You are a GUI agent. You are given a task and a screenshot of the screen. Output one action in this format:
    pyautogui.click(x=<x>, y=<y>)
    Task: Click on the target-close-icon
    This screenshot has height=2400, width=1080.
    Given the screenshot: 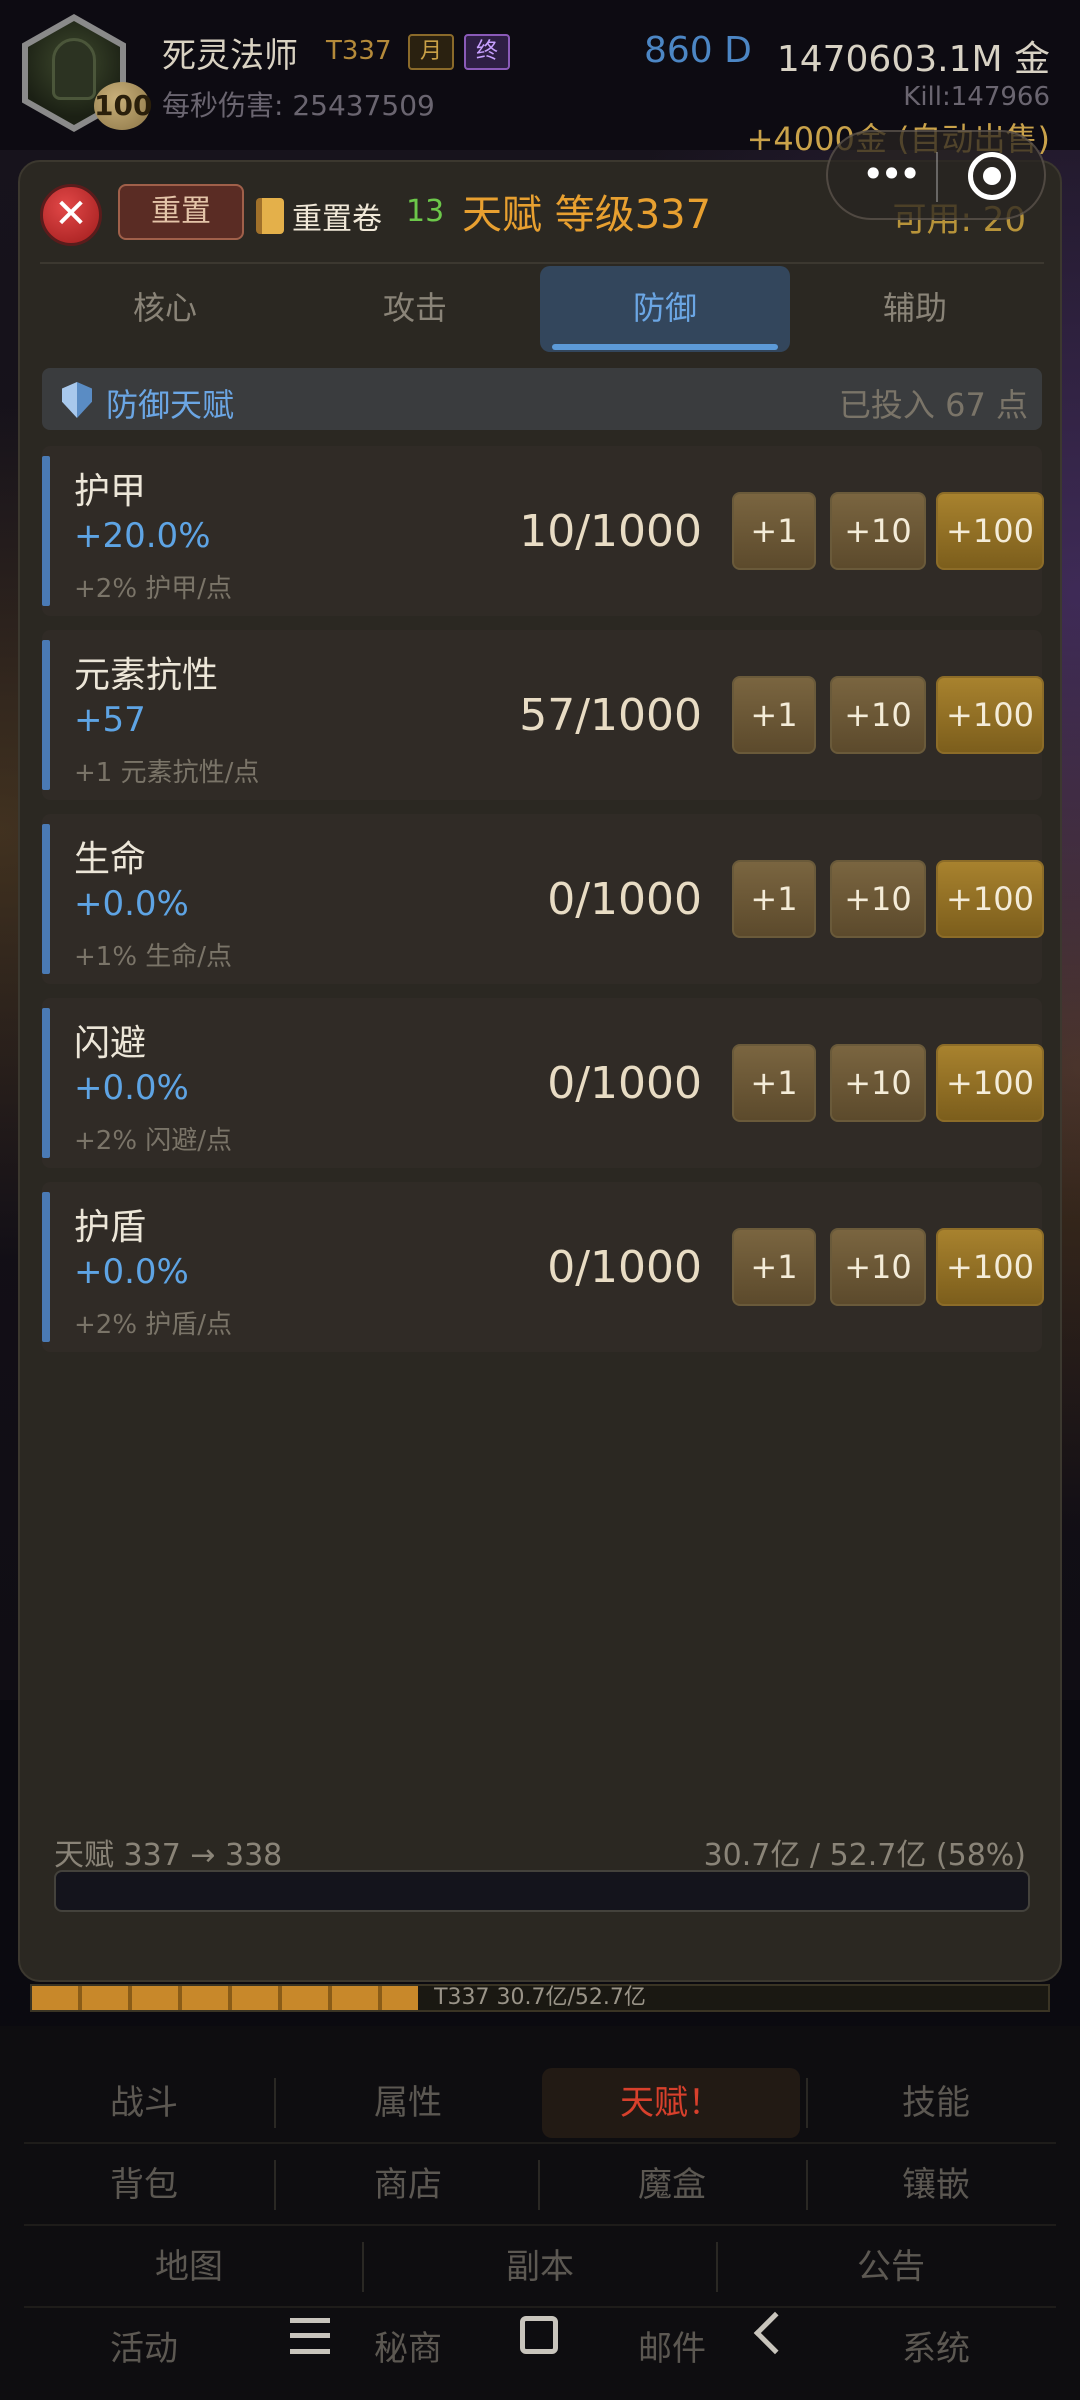 What is the action you would take?
    pyautogui.click(x=992, y=176)
    